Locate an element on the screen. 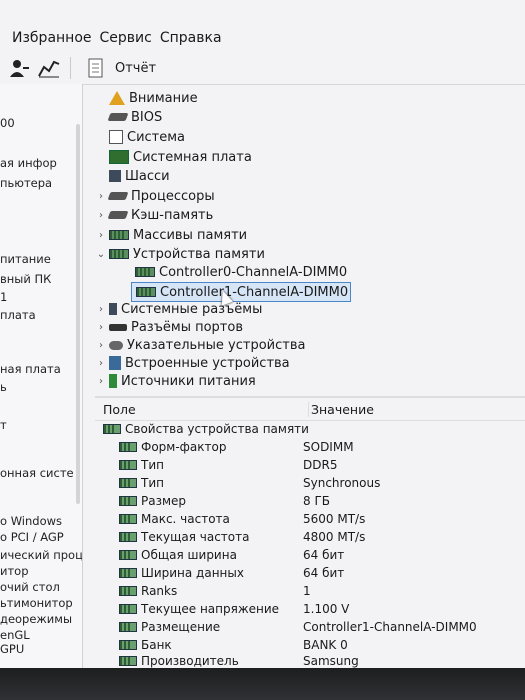 The width and height of the screenshot is (525, 700). monitor-bezel is located at coordinates (262, 684).